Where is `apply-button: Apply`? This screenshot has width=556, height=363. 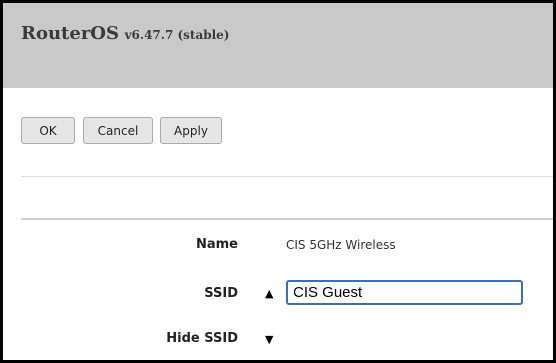
apply-button: Apply is located at coordinates (191, 130).